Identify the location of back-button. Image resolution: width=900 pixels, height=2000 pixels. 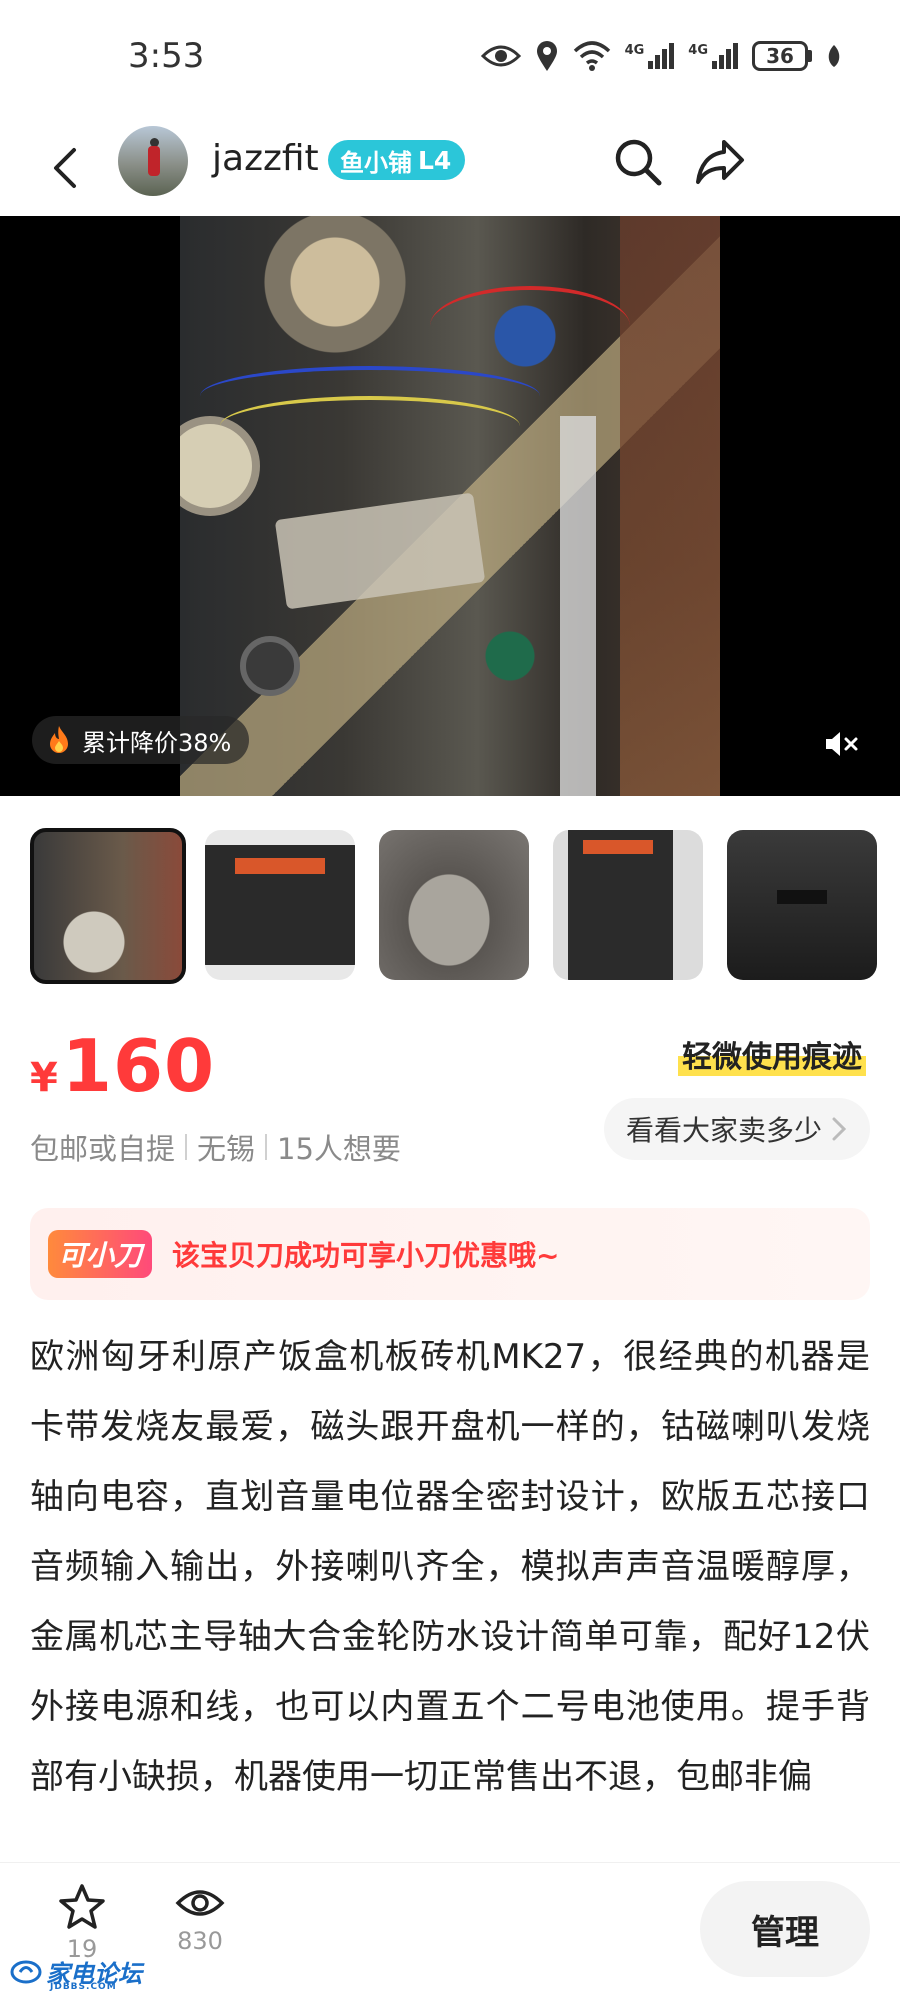
(65, 168).